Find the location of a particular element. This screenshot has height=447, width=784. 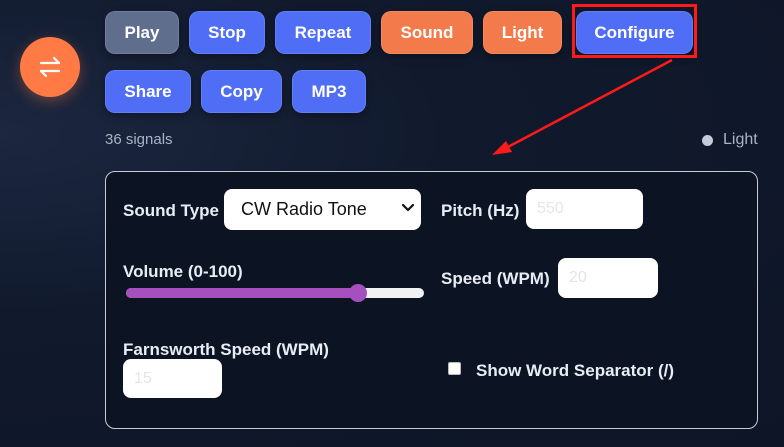

swap-button is located at coordinates (50, 67).